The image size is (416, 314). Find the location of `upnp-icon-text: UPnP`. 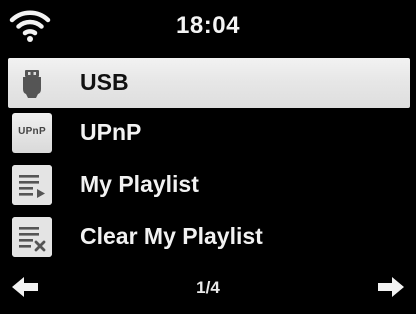

upnp-icon-text: UPnP is located at coordinates (32, 131).